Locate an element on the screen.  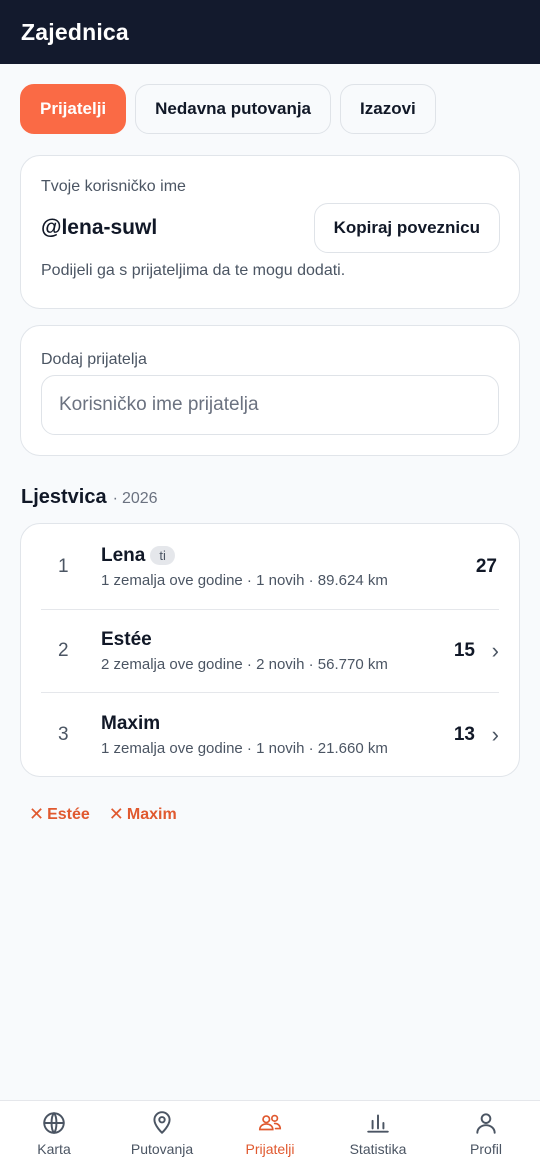
remove-friend-maxim-button: ✕ Maxim is located at coordinates (143, 814).